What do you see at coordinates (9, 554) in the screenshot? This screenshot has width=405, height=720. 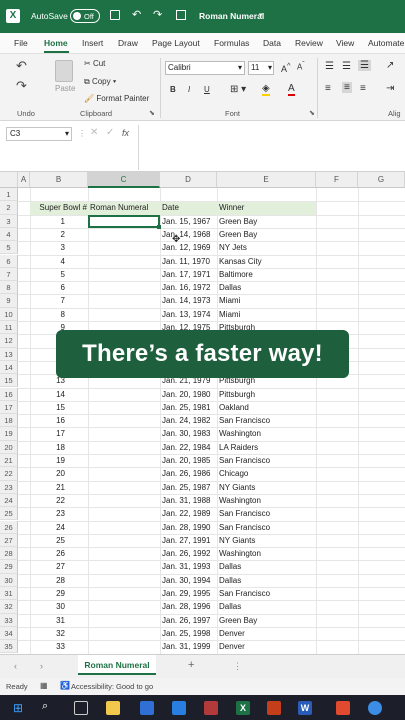 I see `row-header: 28` at bounding box center [9, 554].